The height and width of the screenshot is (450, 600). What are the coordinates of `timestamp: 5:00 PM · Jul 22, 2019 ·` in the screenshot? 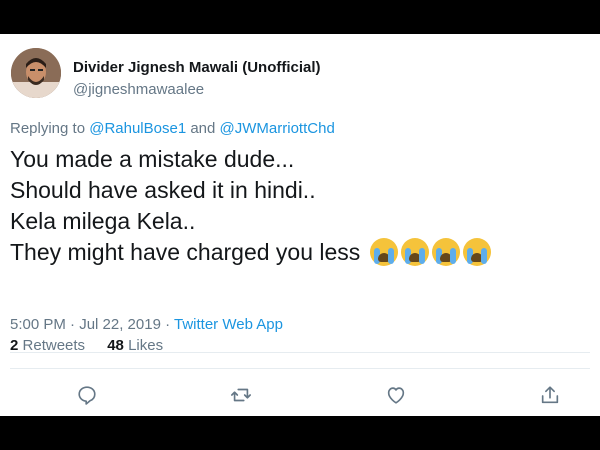 It's located at (90, 324).